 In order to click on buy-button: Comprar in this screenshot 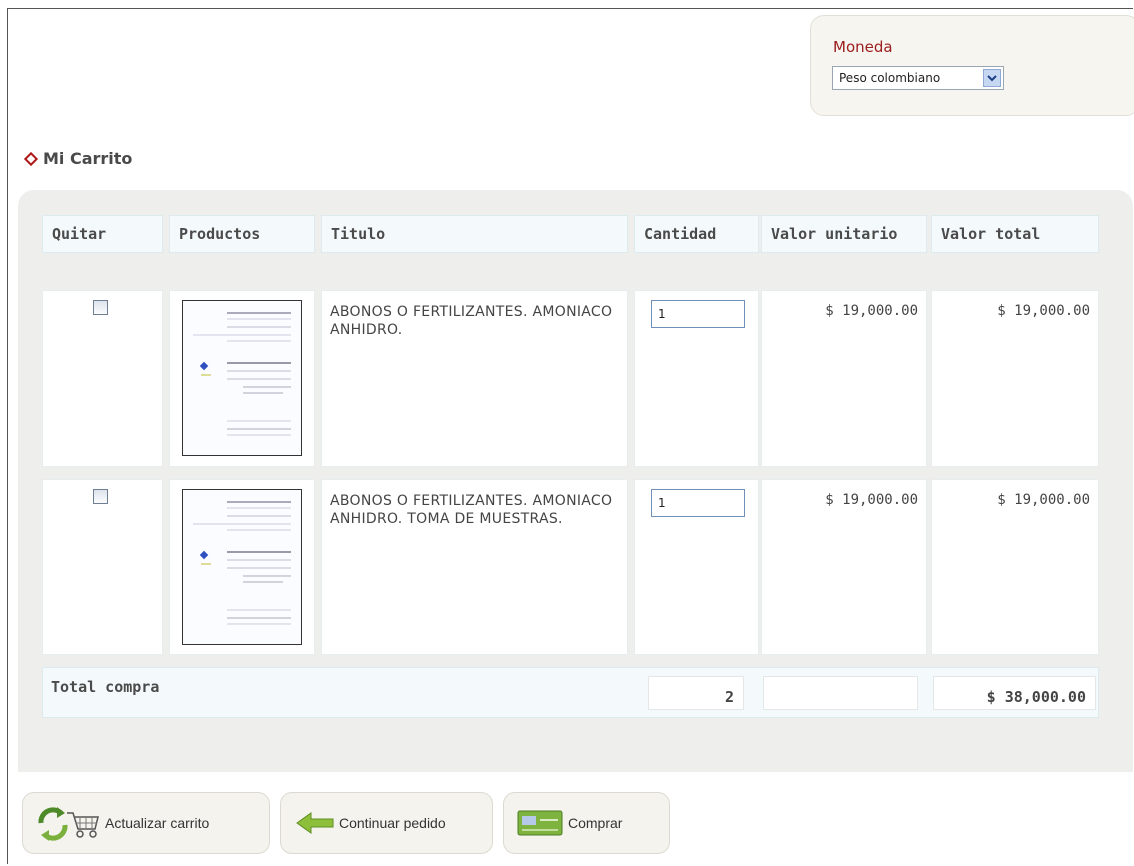, I will do `click(586, 823)`.